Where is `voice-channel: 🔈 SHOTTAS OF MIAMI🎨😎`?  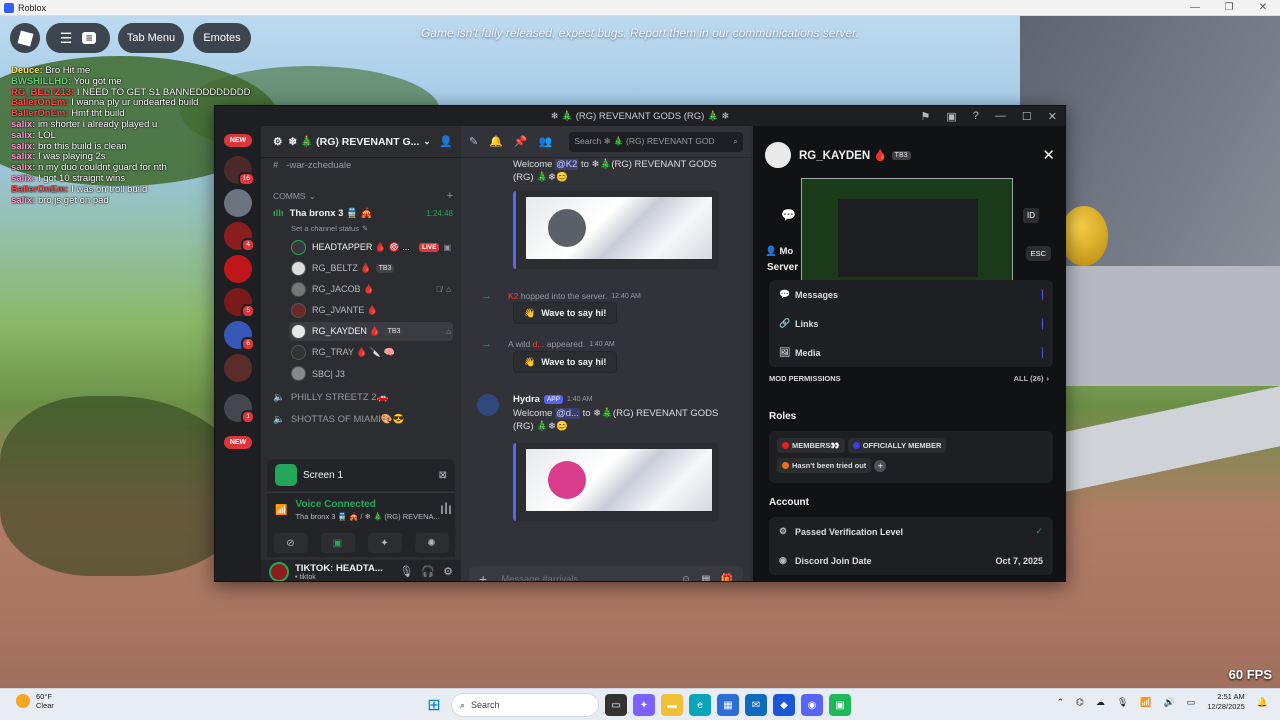
voice-channel: 🔈 SHOTTAS OF MIAMI🎨😎 is located at coordinates (363, 419).